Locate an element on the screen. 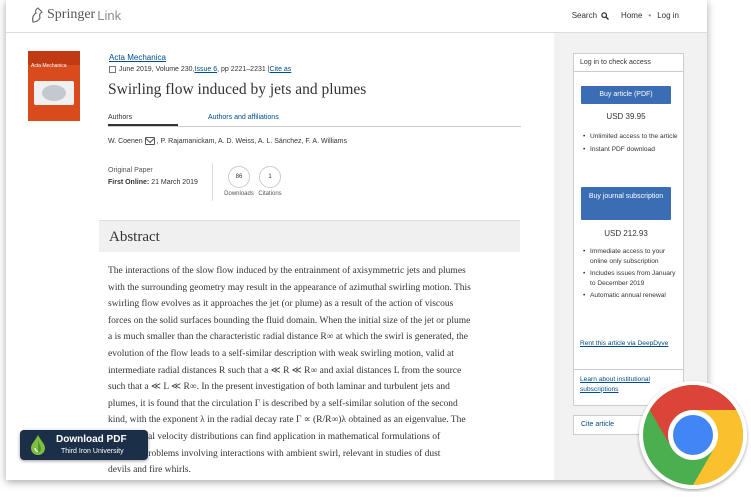 The image size is (751, 500). abstract-header-bar: Abstract is located at coordinates (309, 236).